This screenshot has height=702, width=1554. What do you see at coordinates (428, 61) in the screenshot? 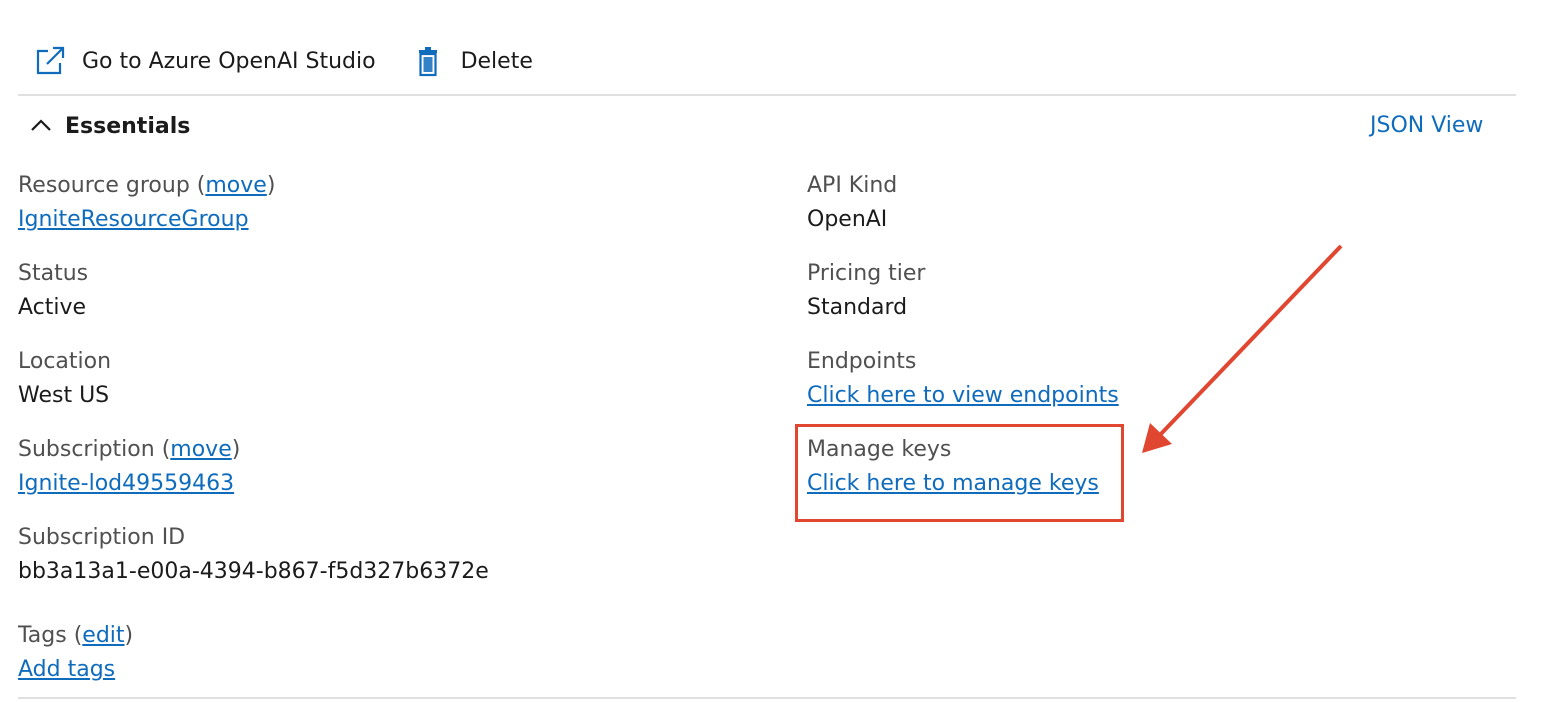
I see `trash-icon` at bounding box center [428, 61].